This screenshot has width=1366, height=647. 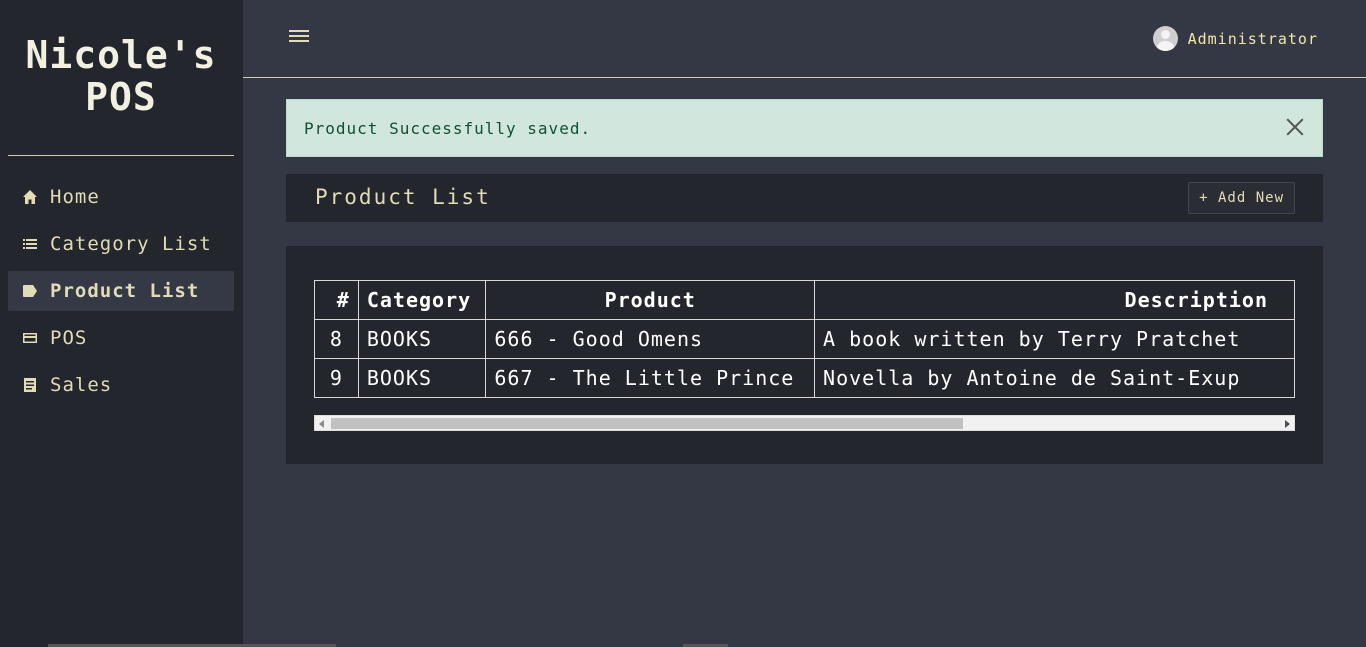 What do you see at coordinates (1241, 198) in the screenshot?
I see `add-new-button: + Add New` at bounding box center [1241, 198].